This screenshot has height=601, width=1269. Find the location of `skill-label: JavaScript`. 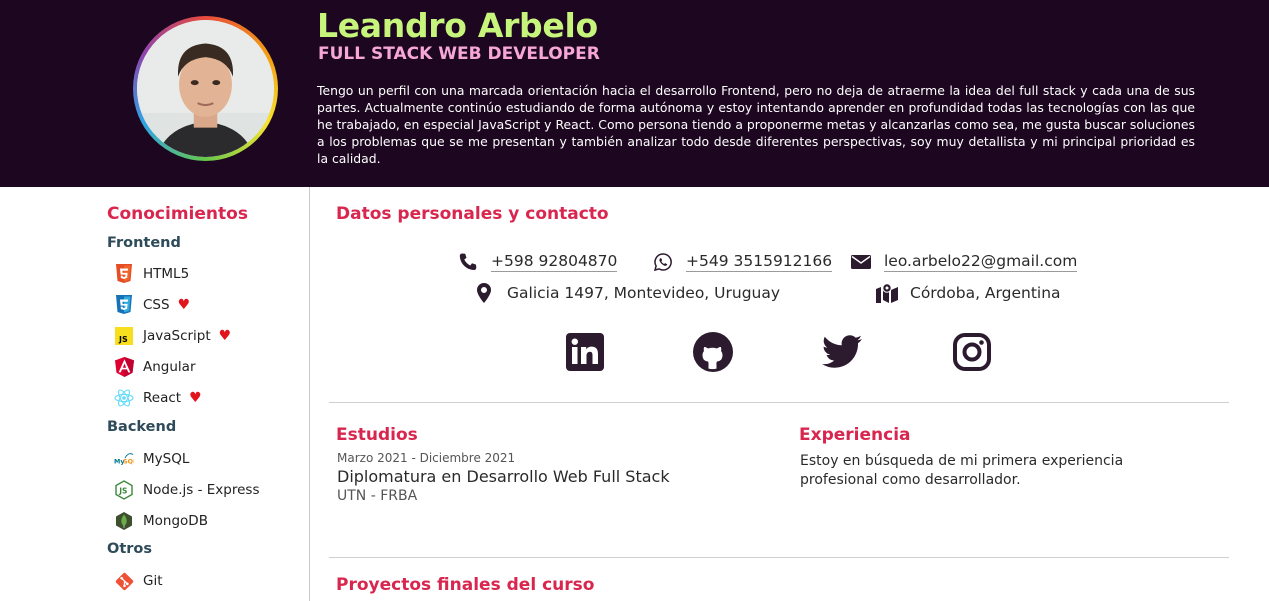

skill-label: JavaScript is located at coordinates (177, 336).